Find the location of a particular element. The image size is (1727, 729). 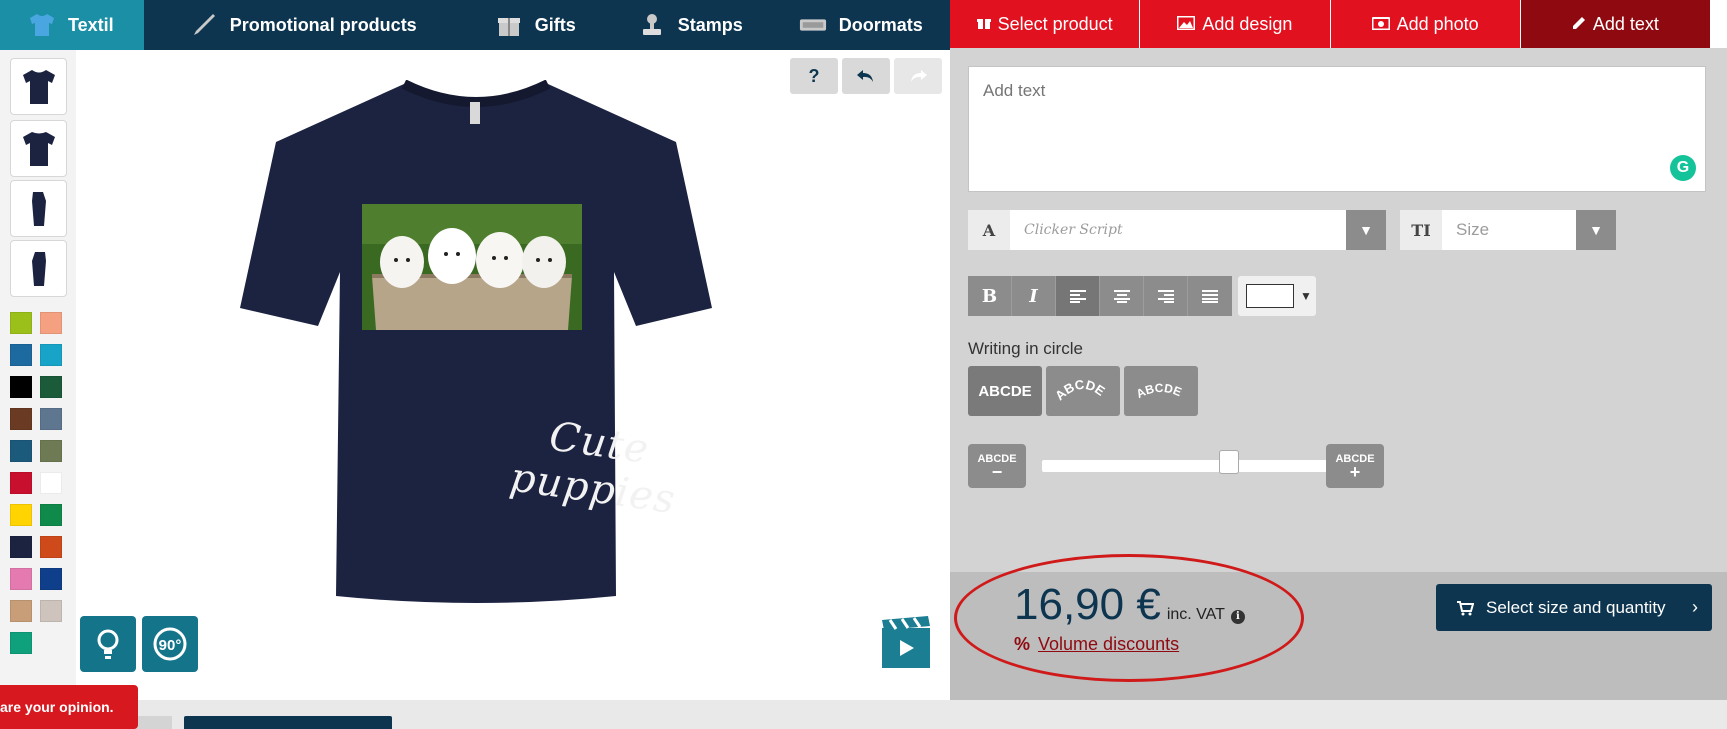

pen-icon is located at coordinates (204, 25).